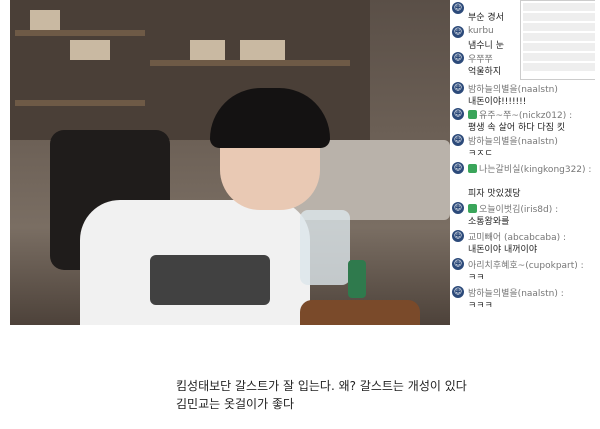 This screenshot has width=600, height=429. I want to click on chat-username: 나는갈비실(kingkong322) :, so click(530, 168).